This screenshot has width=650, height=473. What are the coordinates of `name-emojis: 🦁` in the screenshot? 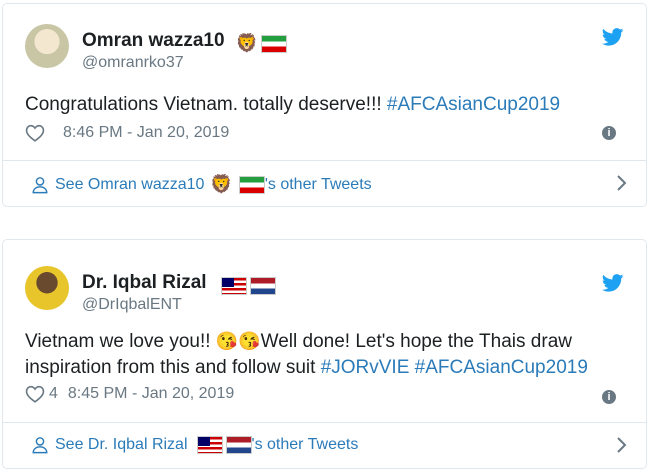 It's located at (261, 44).